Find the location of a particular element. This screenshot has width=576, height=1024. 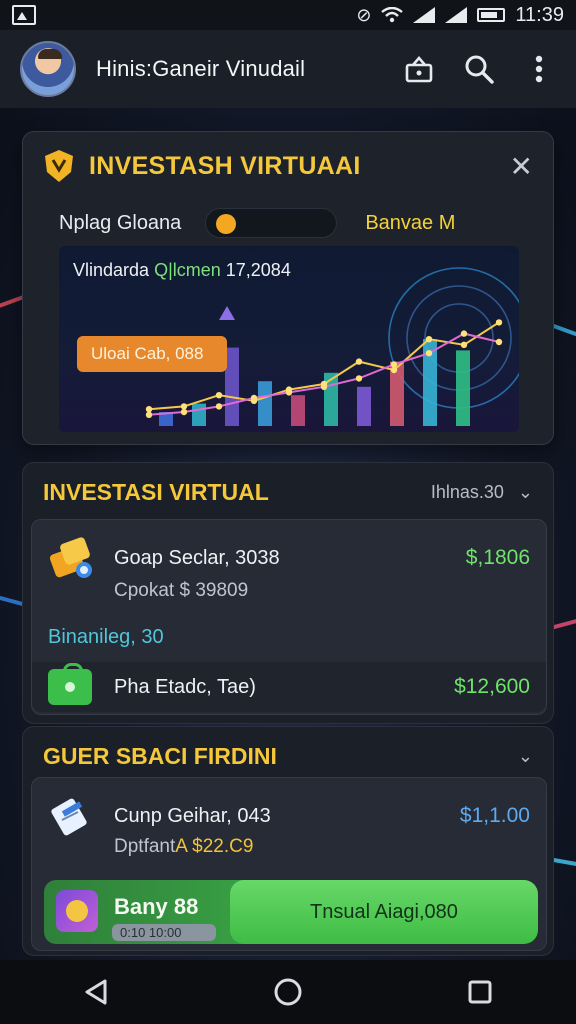

store-icon is located at coordinates (419, 69).